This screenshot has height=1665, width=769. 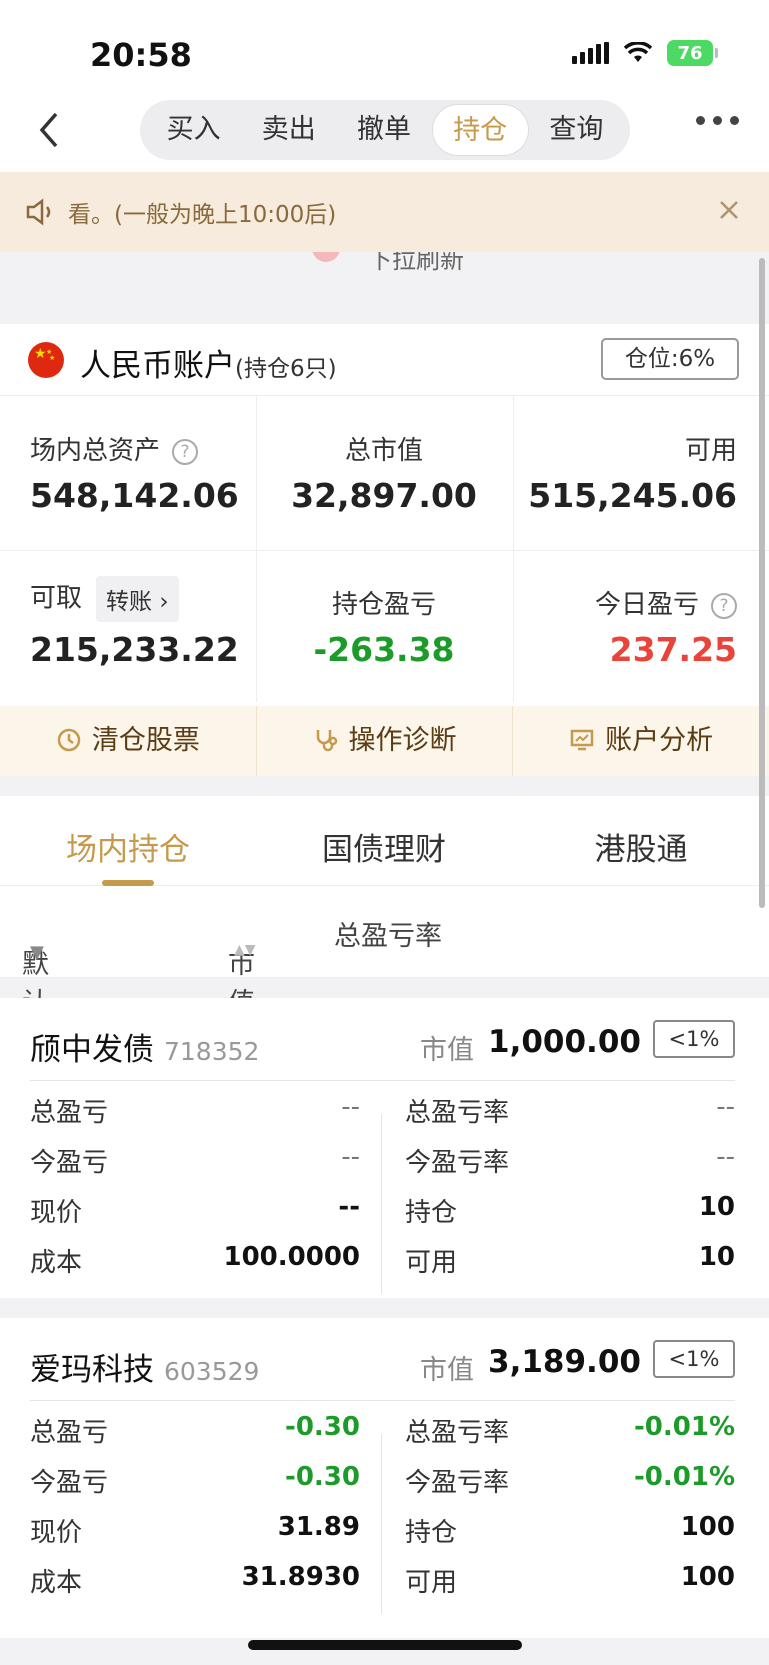 What do you see at coordinates (641, 741) in the screenshot?
I see `account-analysis-button: 账户分析` at bounding box center [641, 741].